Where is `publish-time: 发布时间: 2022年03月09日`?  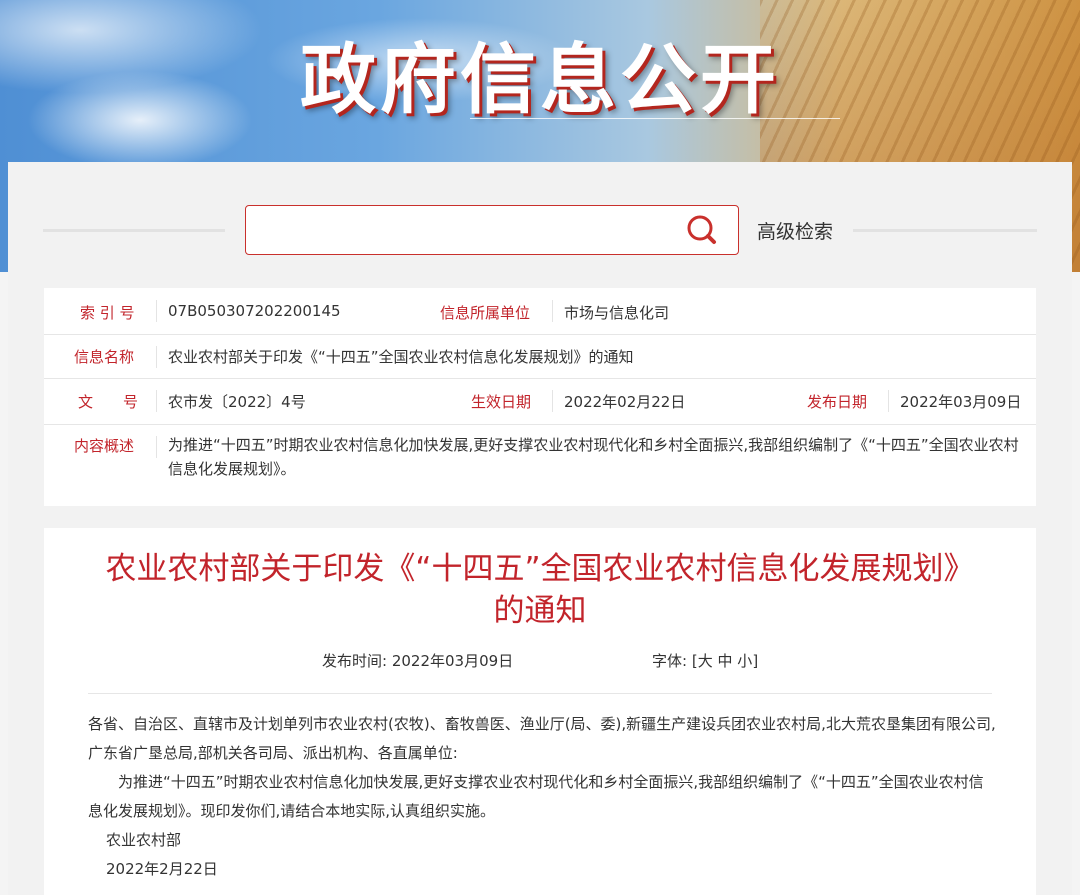 publish-time: 发布时间: 2022年03月09日 is located at coordinates (417, 660).